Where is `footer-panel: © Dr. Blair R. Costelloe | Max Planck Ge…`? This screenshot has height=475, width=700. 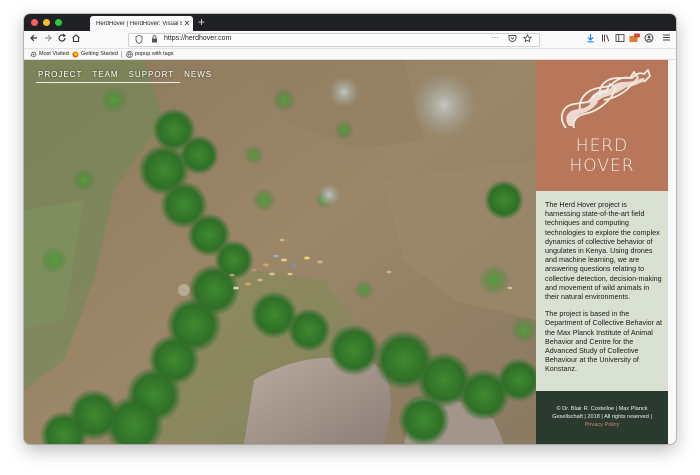
footer-panel: © Dr. Blair R. Costelloe | Max Planck Ge… is located at coordinates (602, 417).